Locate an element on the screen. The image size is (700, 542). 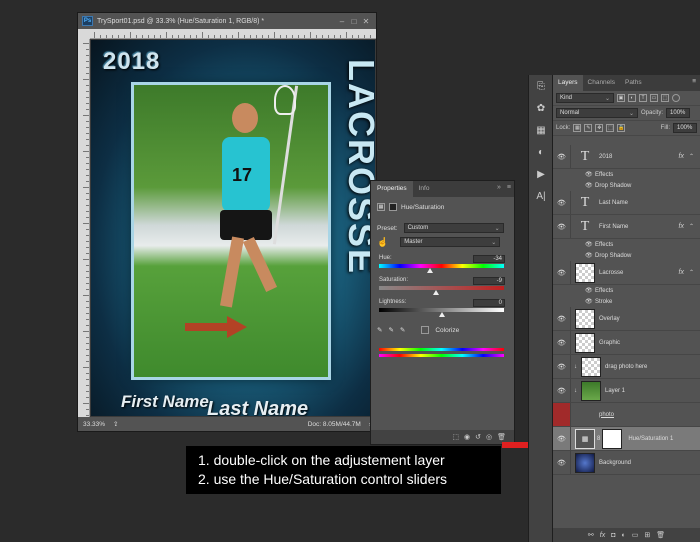
collapse-icon: » is located at coordinates (499, 189).